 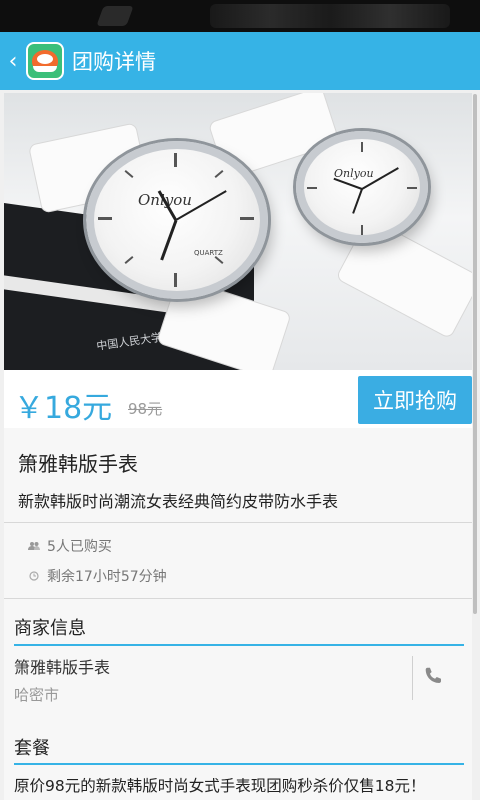 I want to click on package-description: 原价98元的新款韩版时尚女式手表现团购秒杀价仅售18元！, so click(x=220, y=786).